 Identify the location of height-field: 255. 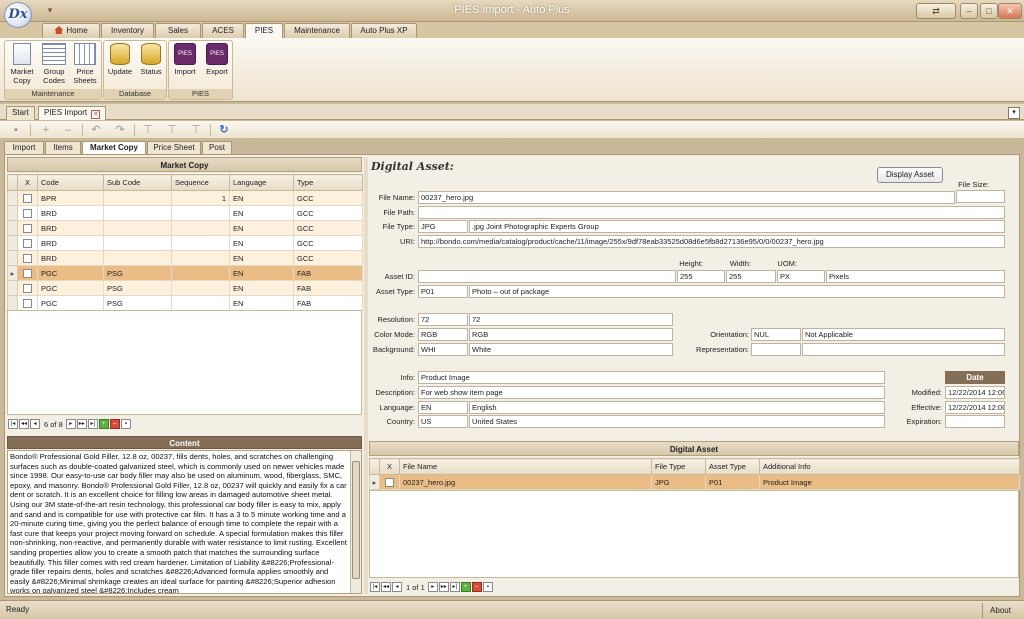
(701, 276).